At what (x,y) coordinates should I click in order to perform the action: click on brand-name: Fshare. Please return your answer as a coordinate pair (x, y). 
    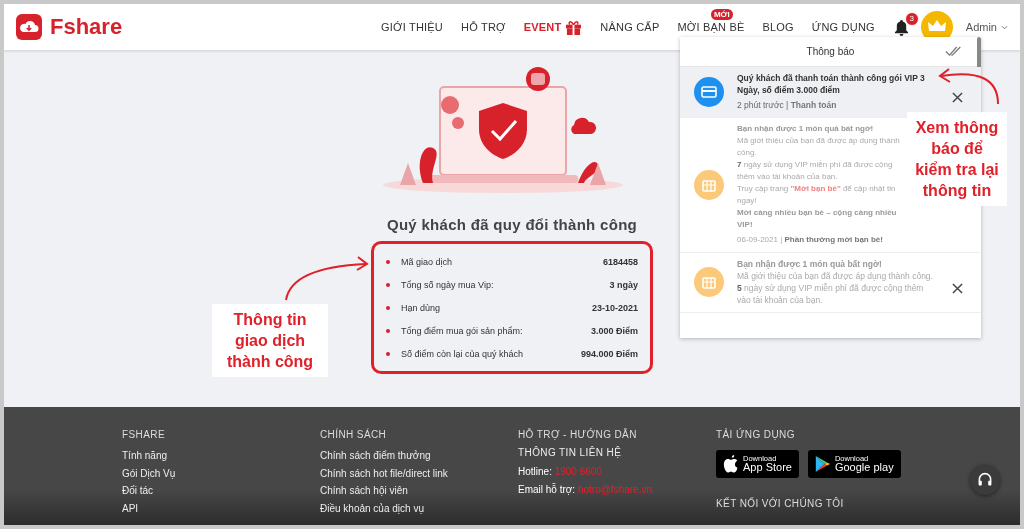
    Looking at the image, I should click on (86, 27).